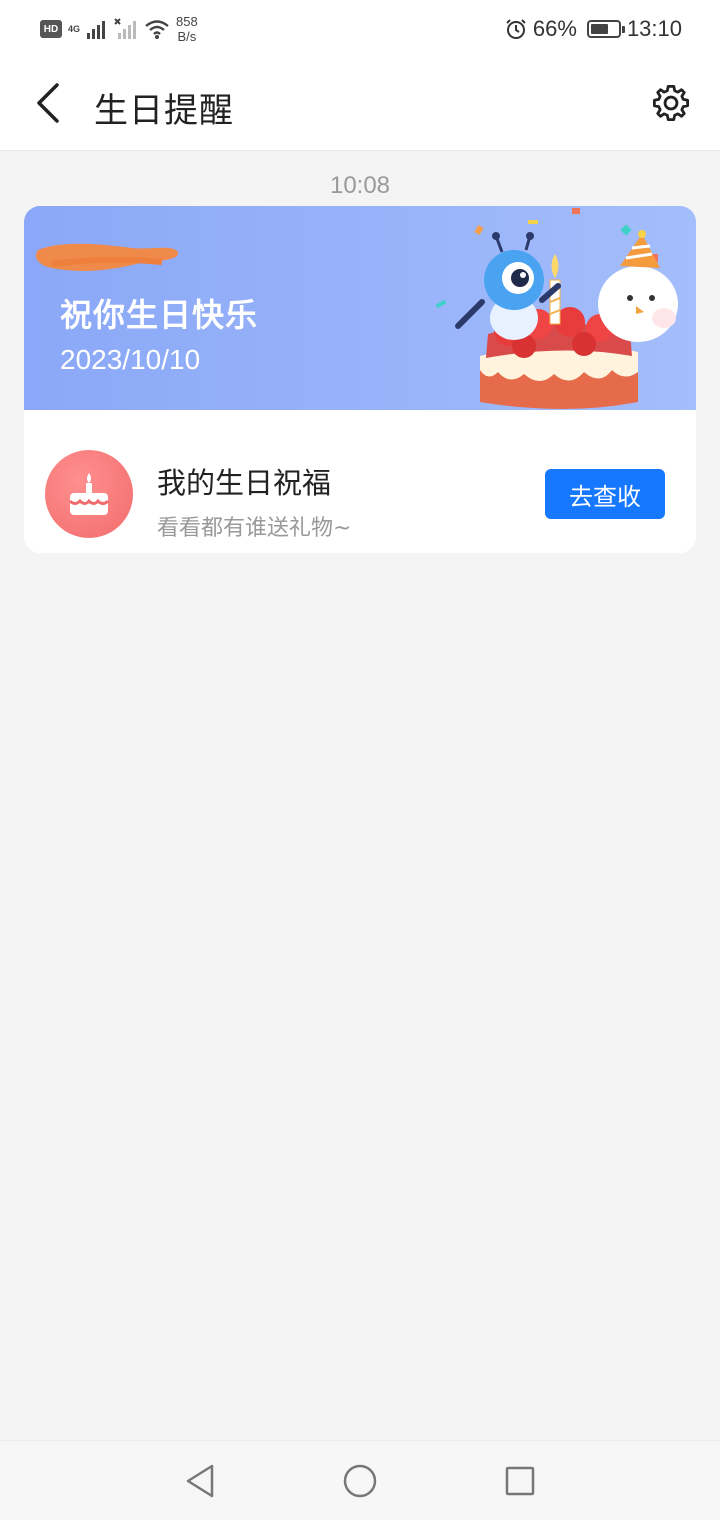 The image size is (720, 1520). I want to click on settings-button, so click(671, 103).